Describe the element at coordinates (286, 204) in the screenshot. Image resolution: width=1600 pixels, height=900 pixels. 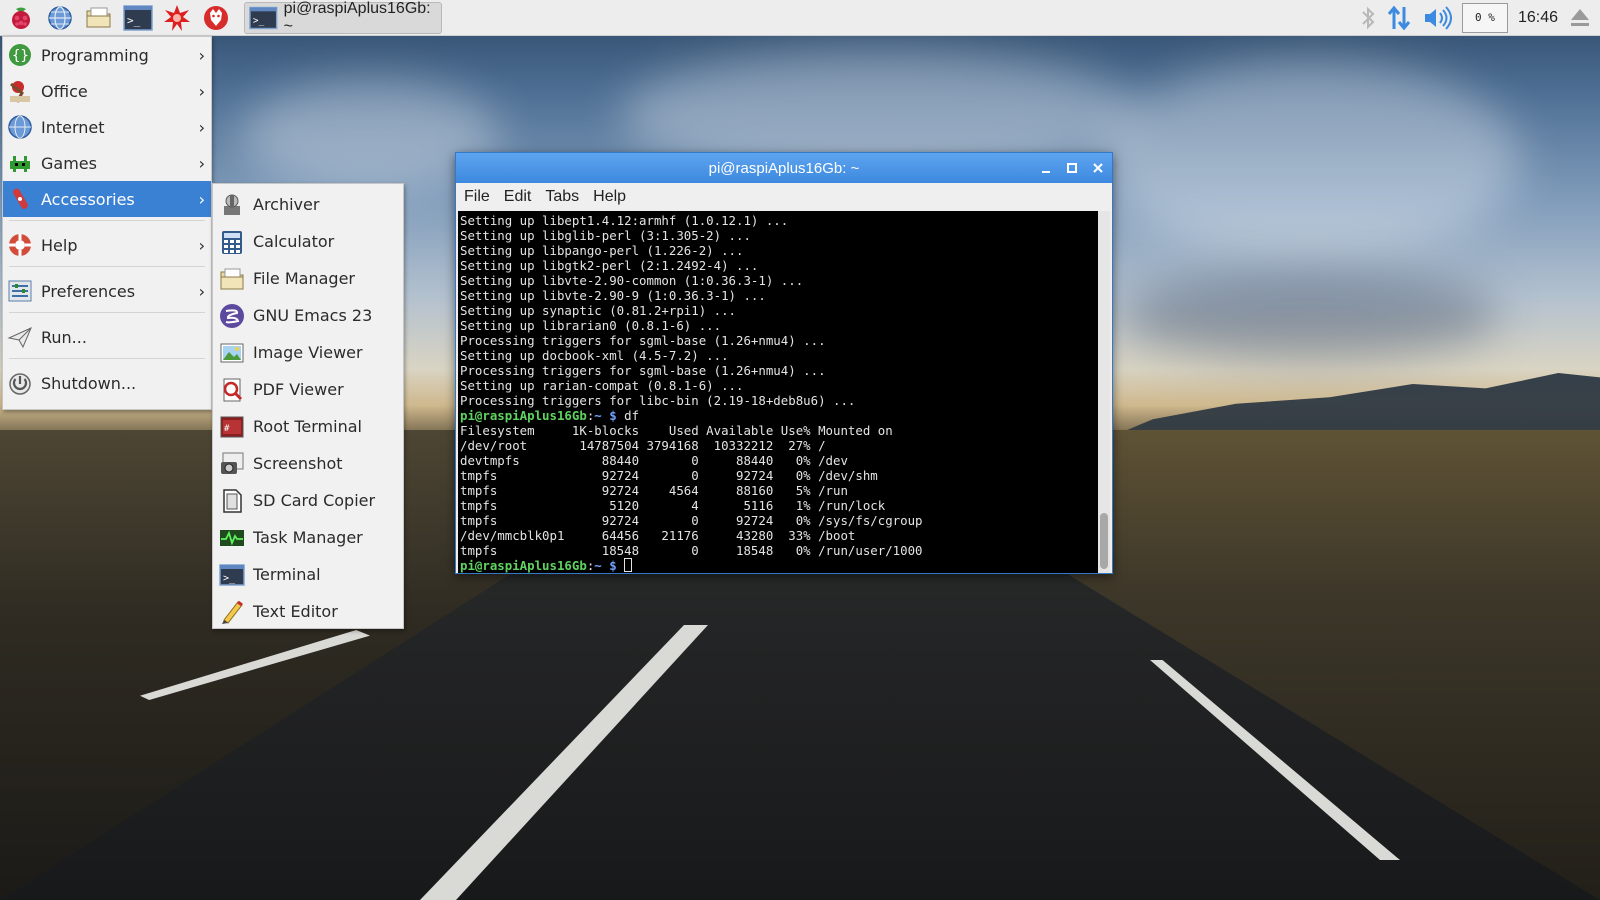
I see `submenu-label: Archiver` at that location.